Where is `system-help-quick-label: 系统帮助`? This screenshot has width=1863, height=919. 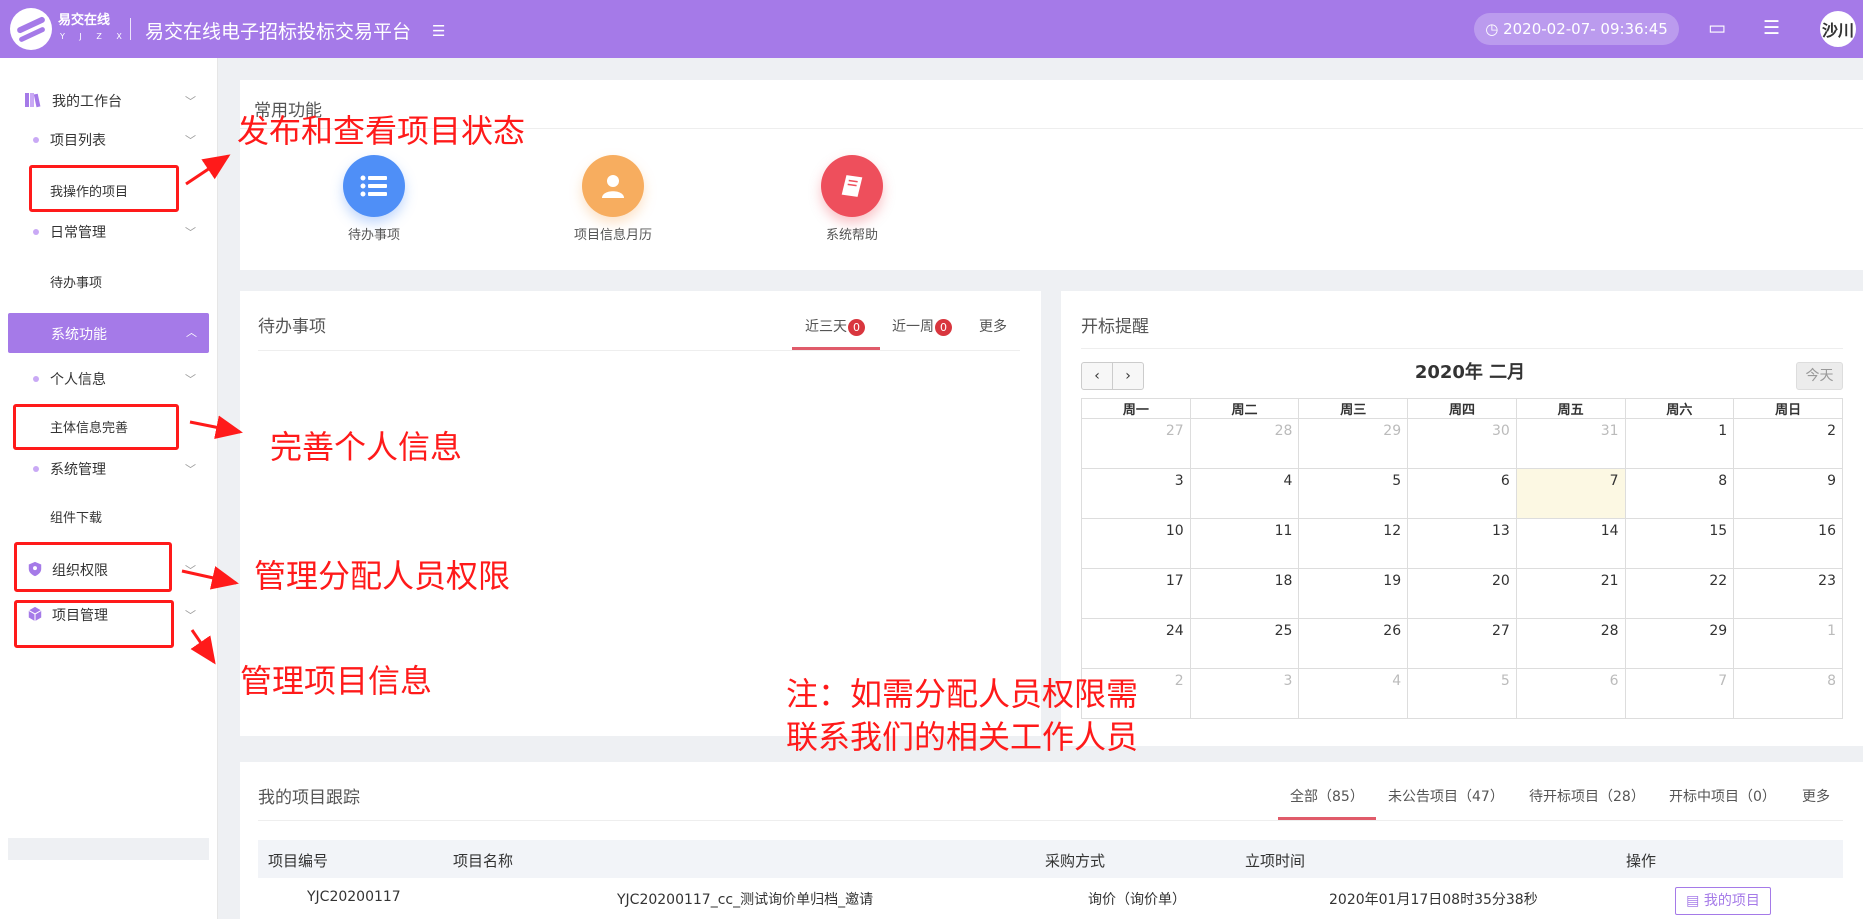
system-help-quick-label: 系统帮助 is located at coordinates (852, 233).